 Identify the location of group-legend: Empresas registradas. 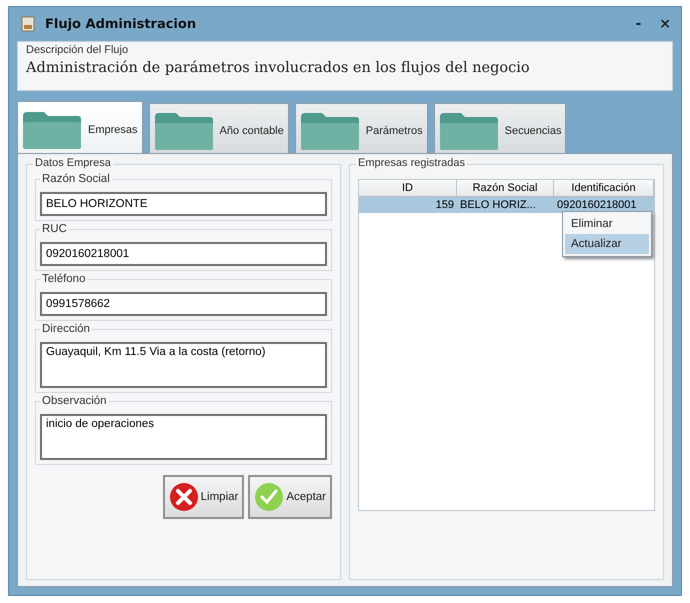
(411, 163).